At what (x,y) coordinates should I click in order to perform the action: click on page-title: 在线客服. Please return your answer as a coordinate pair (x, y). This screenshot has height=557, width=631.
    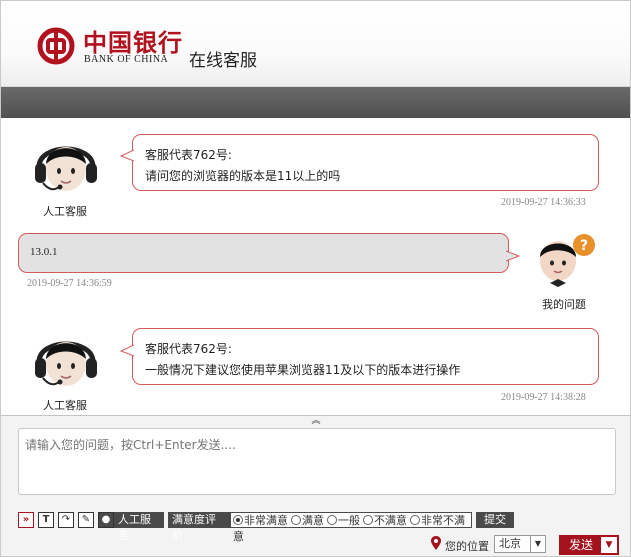
    Looking at the image, I should click on (223, 61).